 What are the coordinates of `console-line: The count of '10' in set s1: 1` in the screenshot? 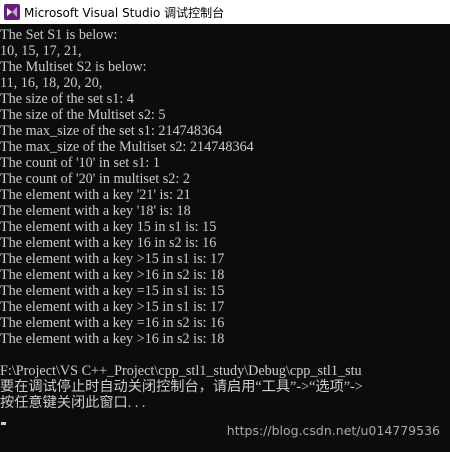 It's located at (80, 163).